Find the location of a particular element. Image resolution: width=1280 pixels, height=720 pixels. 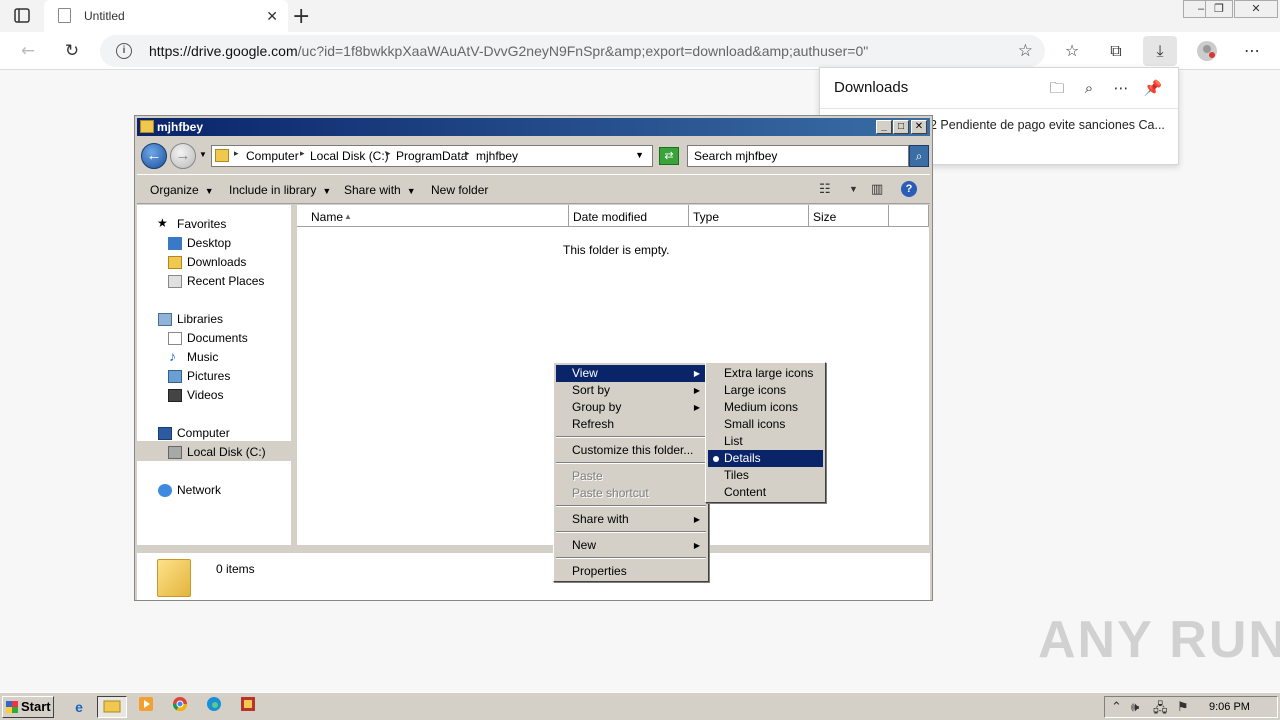

column-date-modified: Date modified is located at coordinates (629, 216).